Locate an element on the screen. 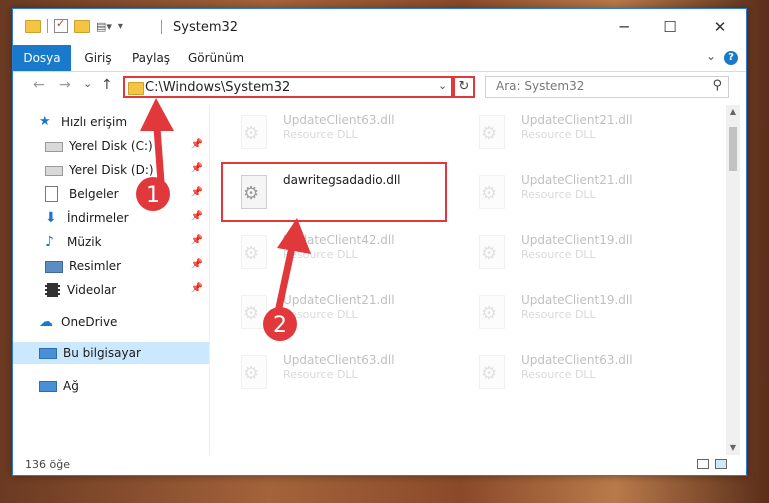 This screenshot has height=503, width=769. tab-dosya: Dosya is located at coordinates (42, 58).